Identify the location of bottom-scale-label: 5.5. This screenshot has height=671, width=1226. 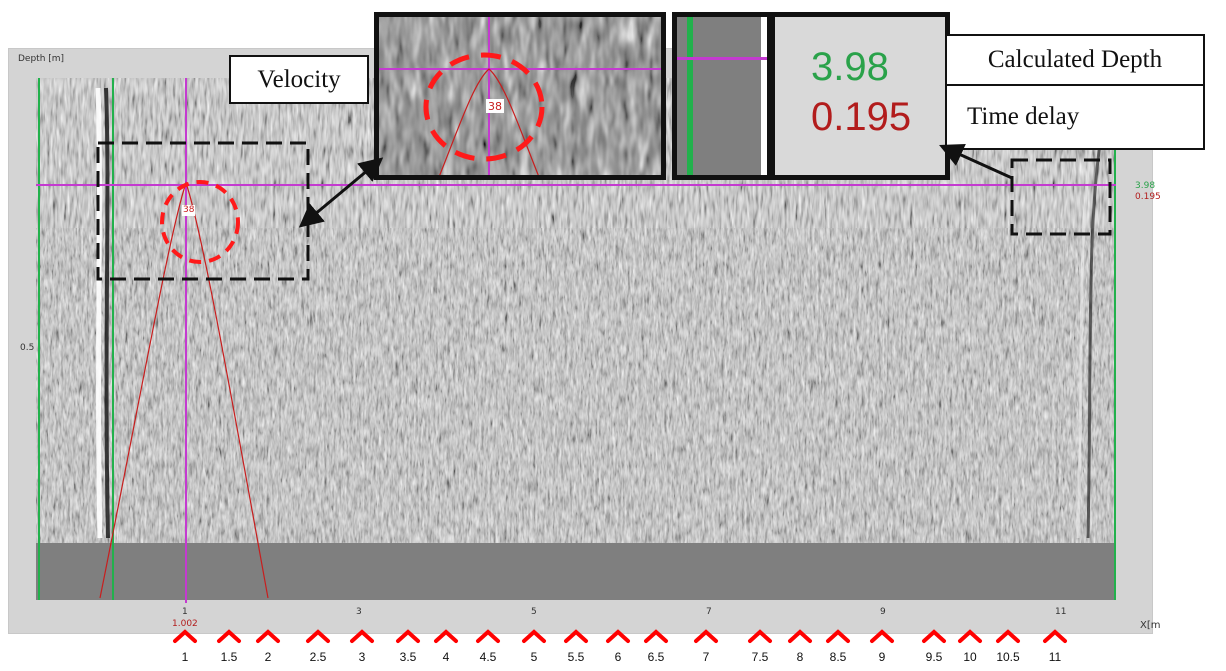
(576, 657).